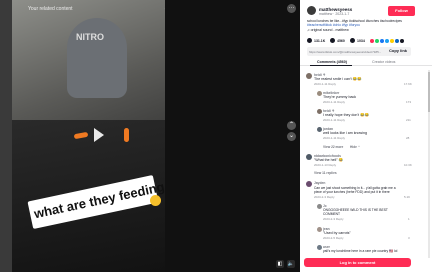 This screenshot has width=432, height=272. What do you see at coordinates (325, 173) in the screenshot?
I see `view-replies-link: View 11 replies` at bounding box center [325, 173].